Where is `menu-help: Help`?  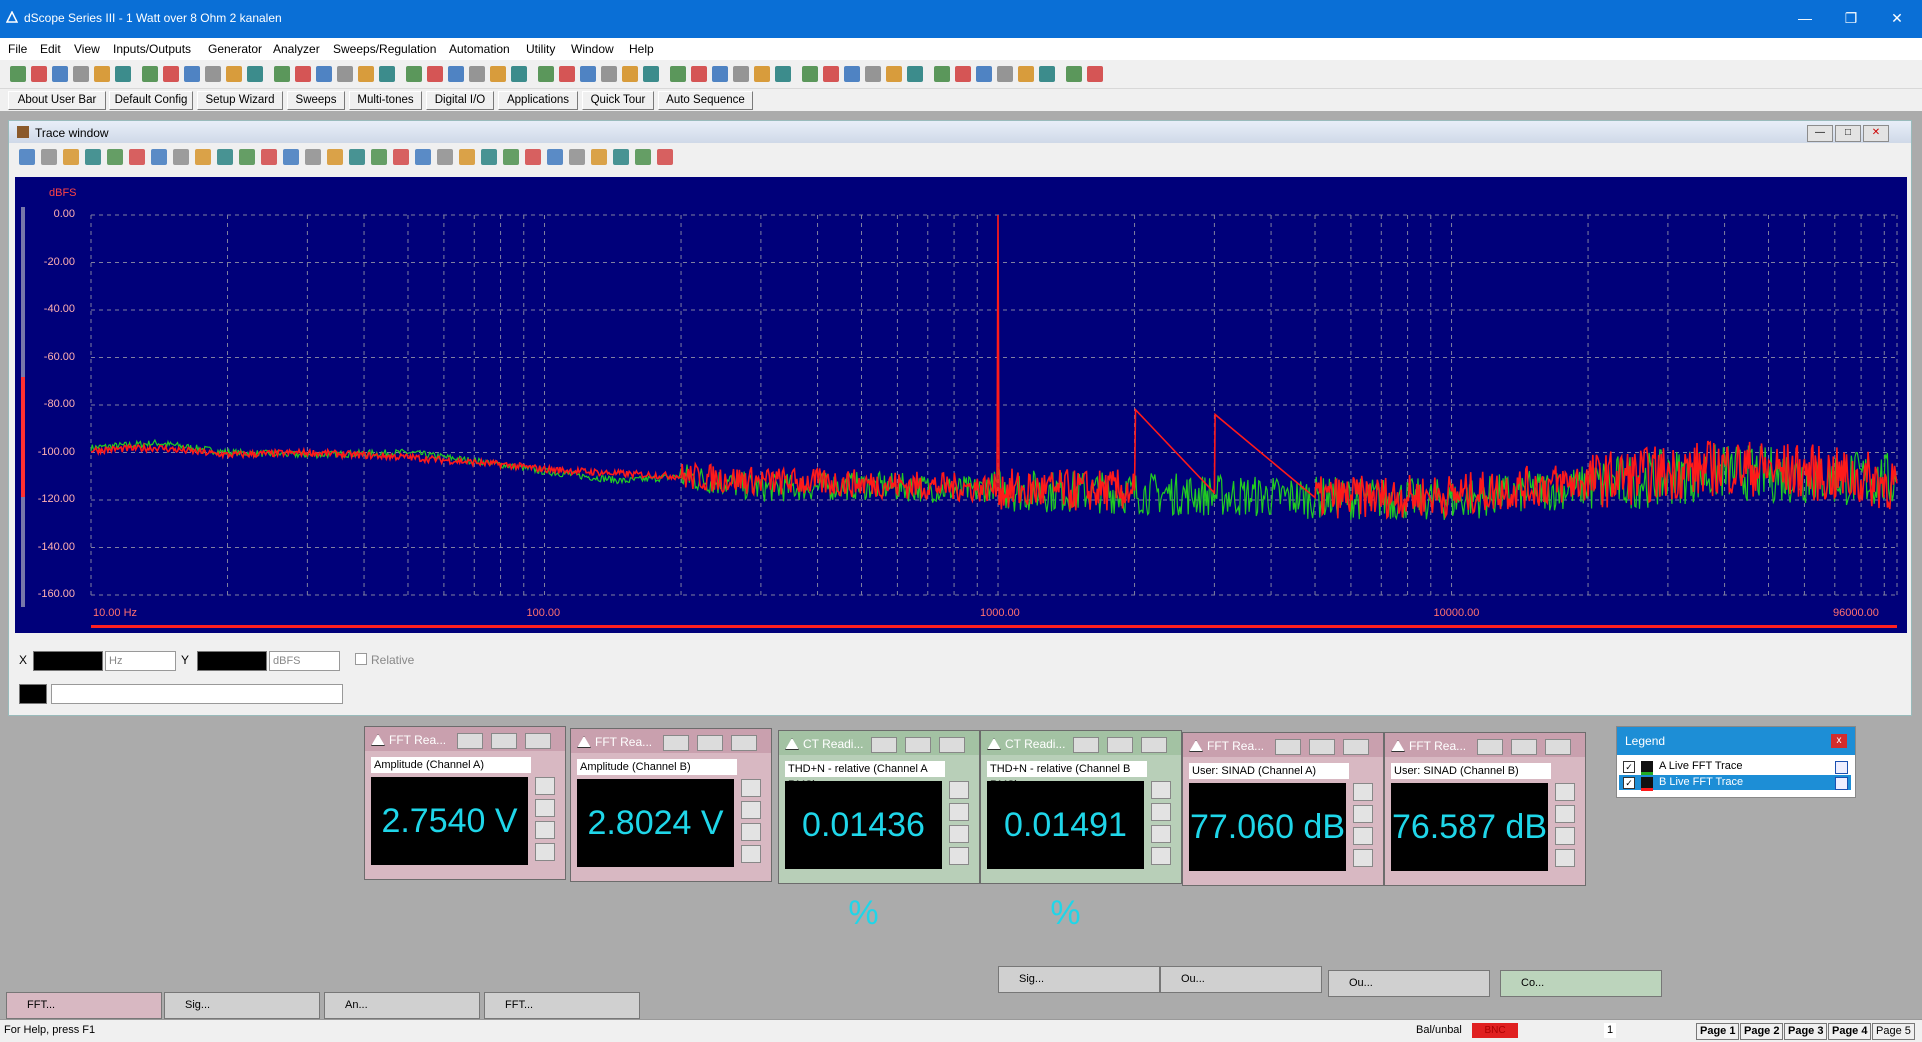
menu-help: Help is located at coordinates (641, 49).